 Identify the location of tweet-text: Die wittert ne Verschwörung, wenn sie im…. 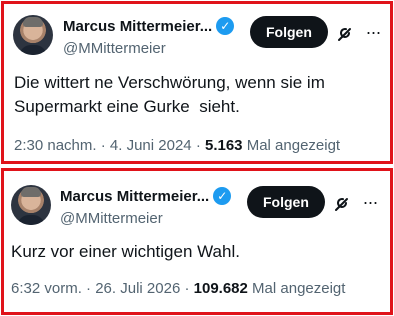
(172, 94).